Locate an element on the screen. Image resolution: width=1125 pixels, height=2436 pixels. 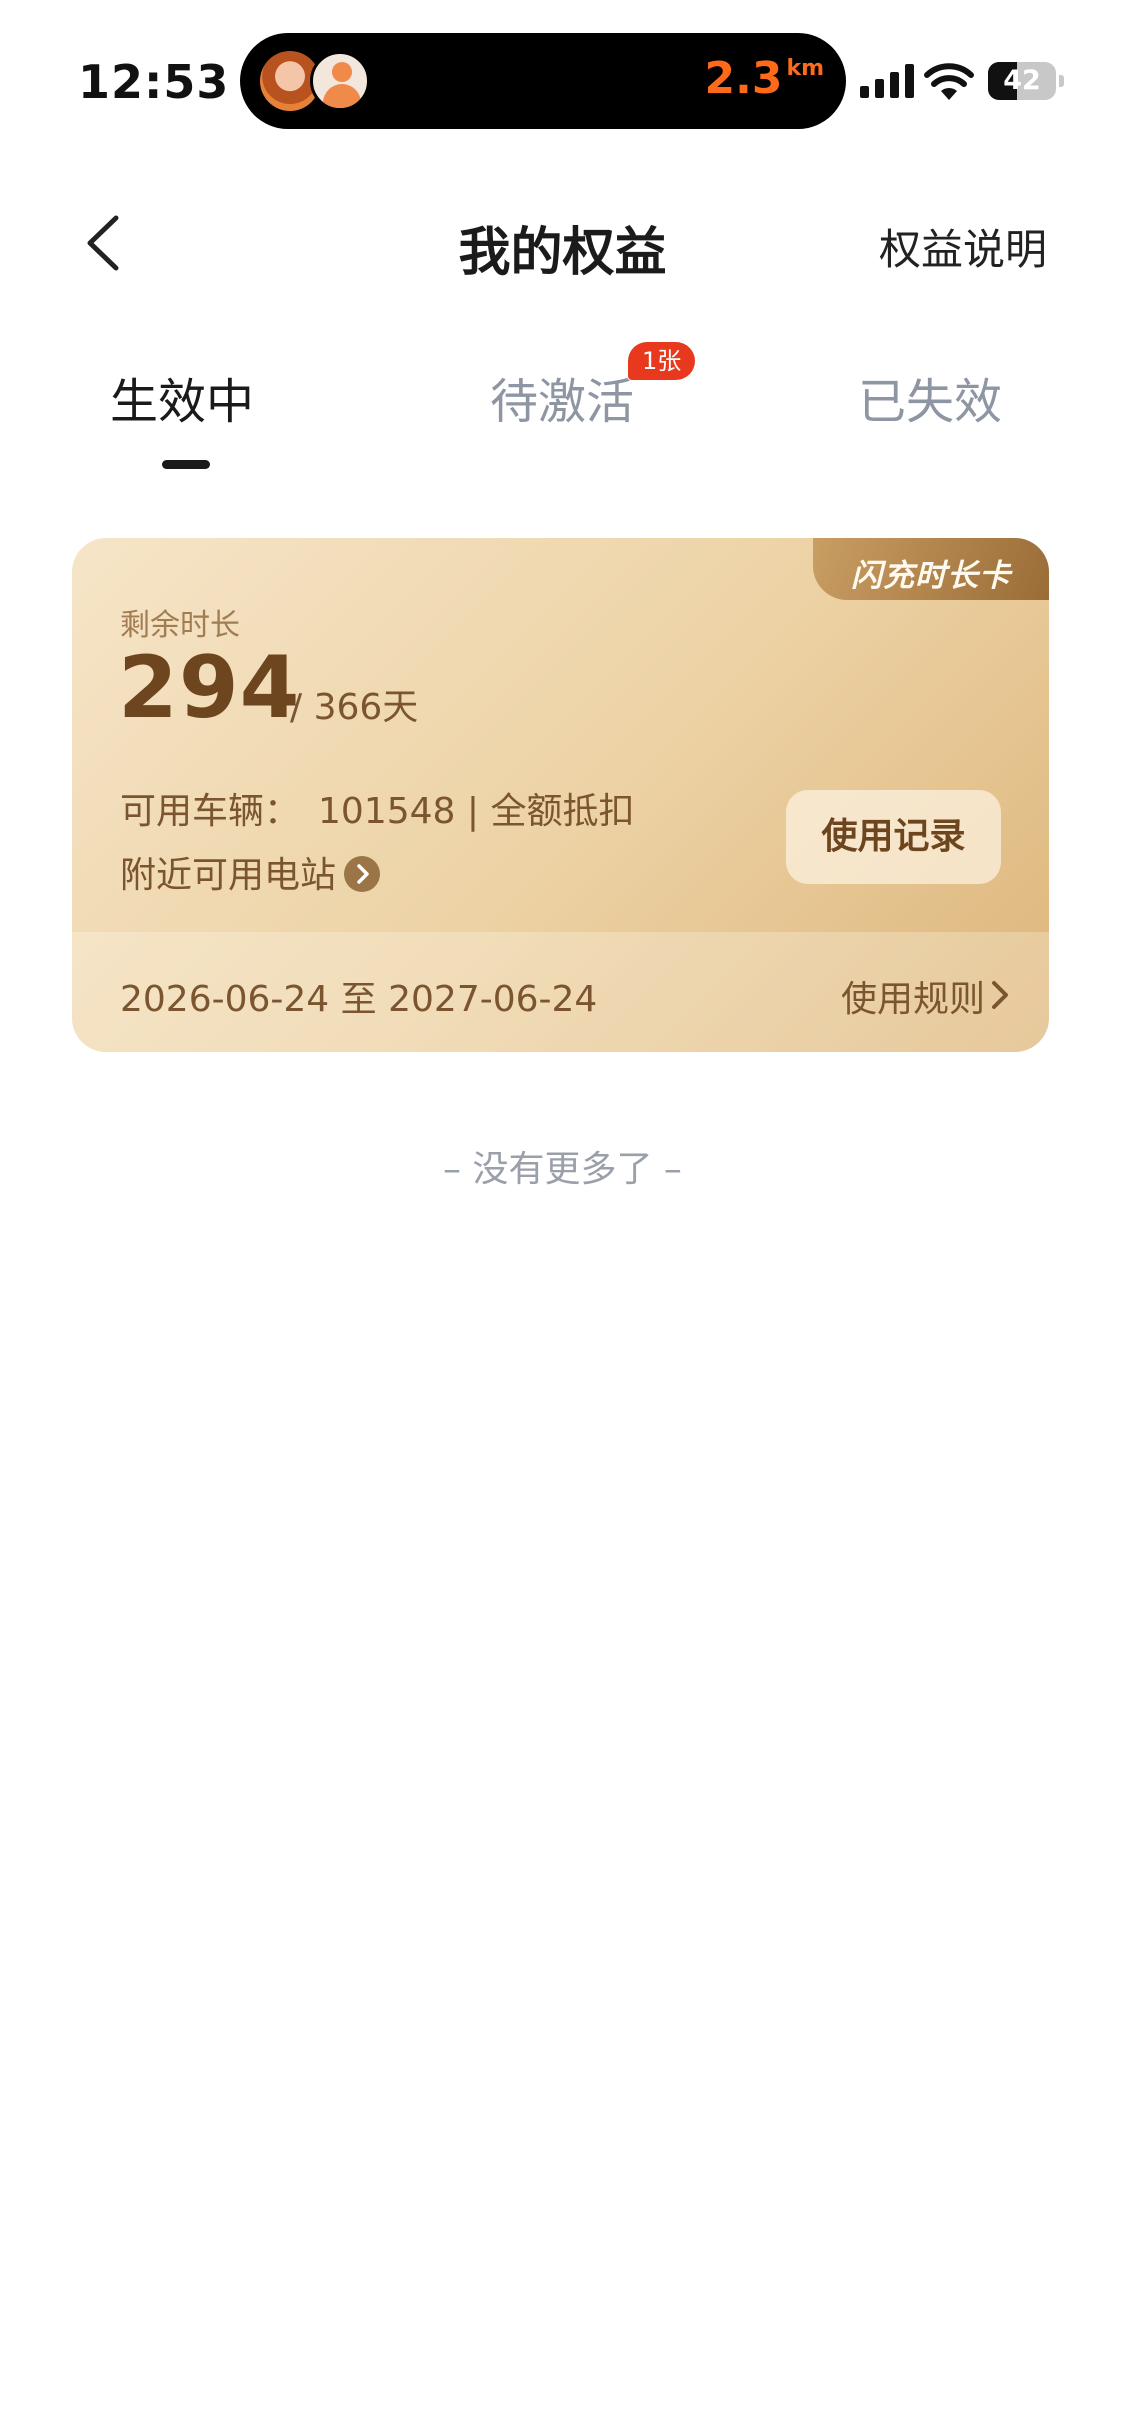
distance-value: 2.3 is located at coordinates (743, 78).